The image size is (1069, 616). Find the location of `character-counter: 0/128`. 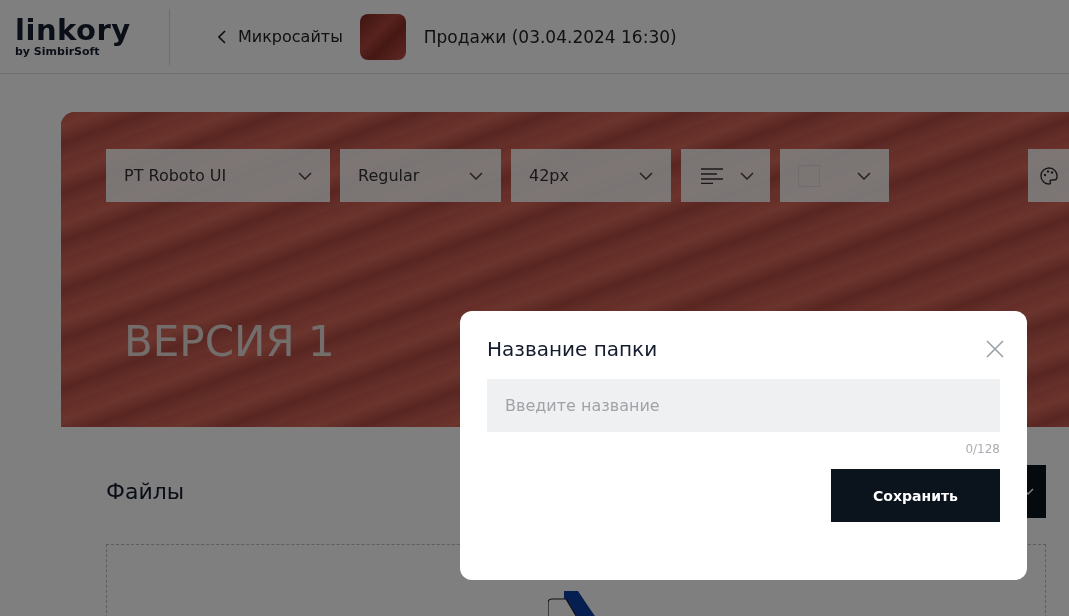

character-counter: 0/128 is located at coordinates (982, 449).